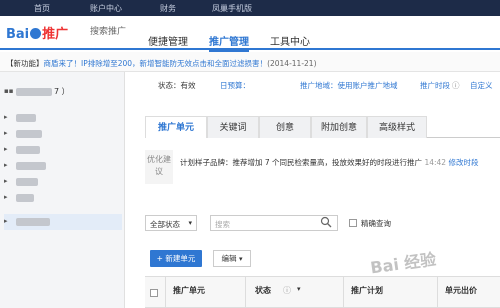 The width and height of the screenshot is (500, 308). I want to click on nav-mobile-link: 凤巢手机版, so click(232, 8).